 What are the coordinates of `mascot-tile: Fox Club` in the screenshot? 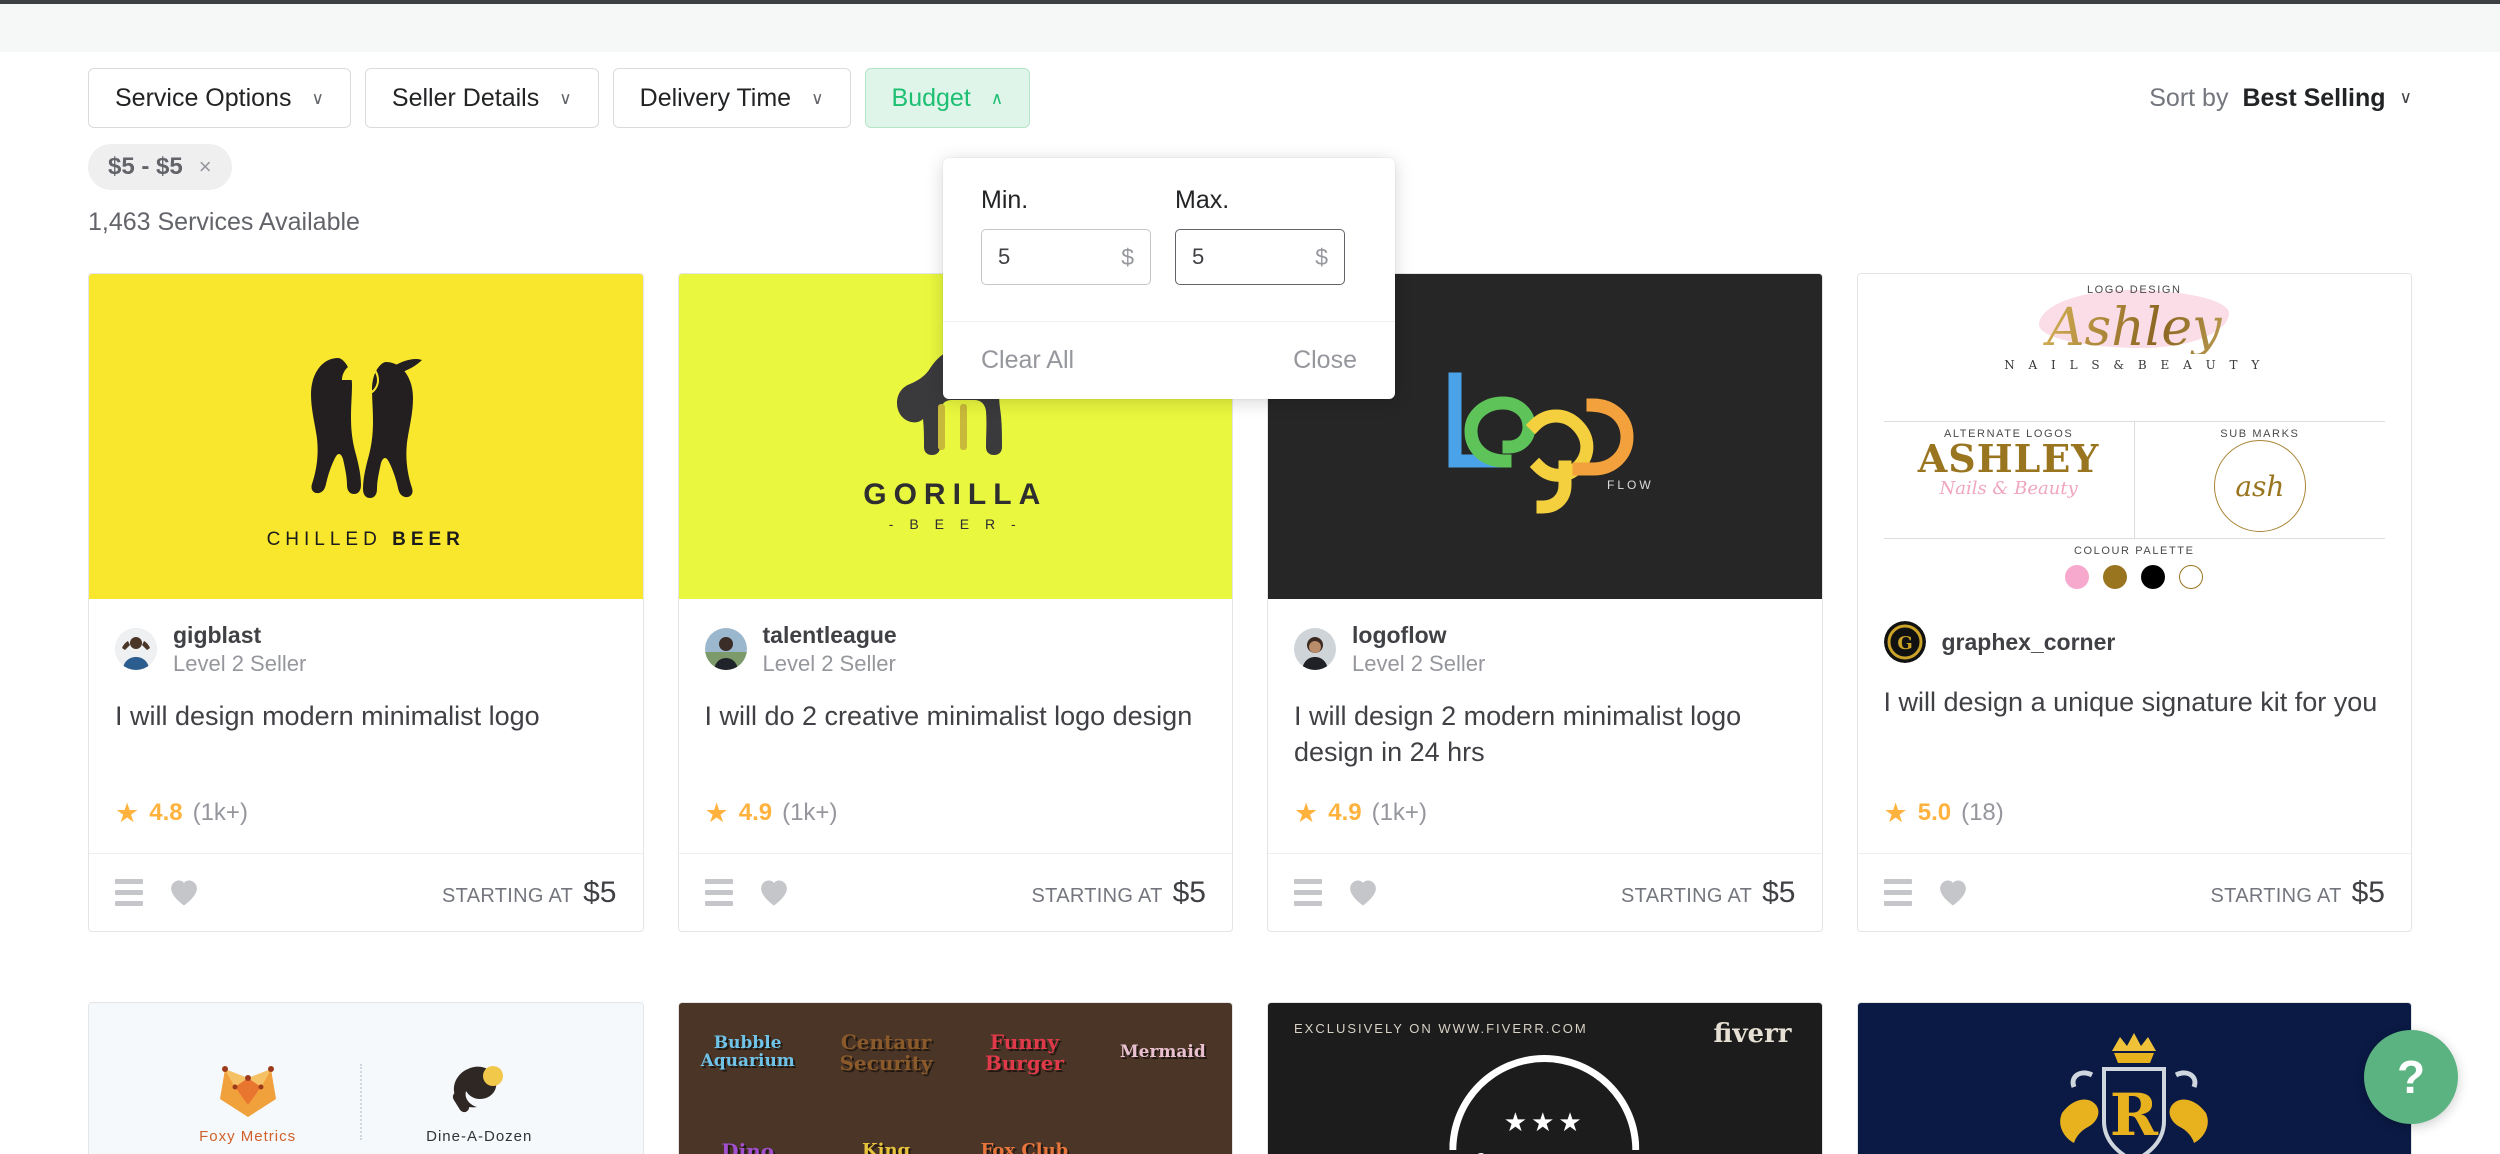 It's located at (1024, 1147).